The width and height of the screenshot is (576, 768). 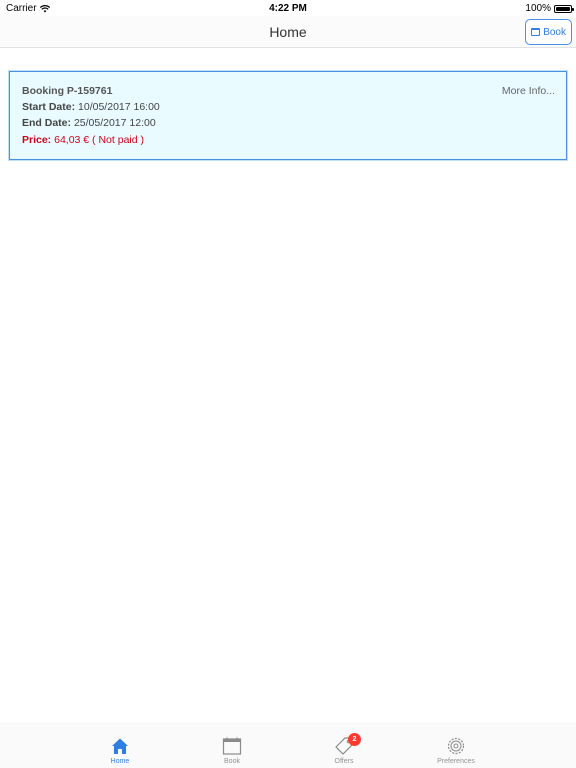 I want to click on gear-icon, so click(x=456, y=746).